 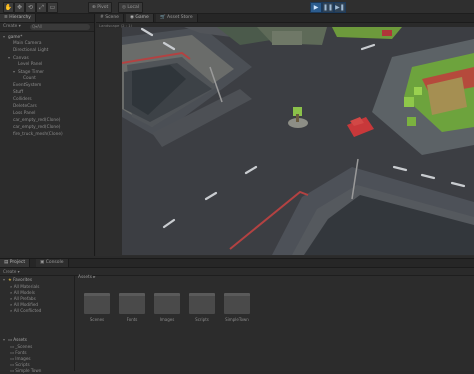 I want to click on assets-label: Assets, so click(x=20, y=339).